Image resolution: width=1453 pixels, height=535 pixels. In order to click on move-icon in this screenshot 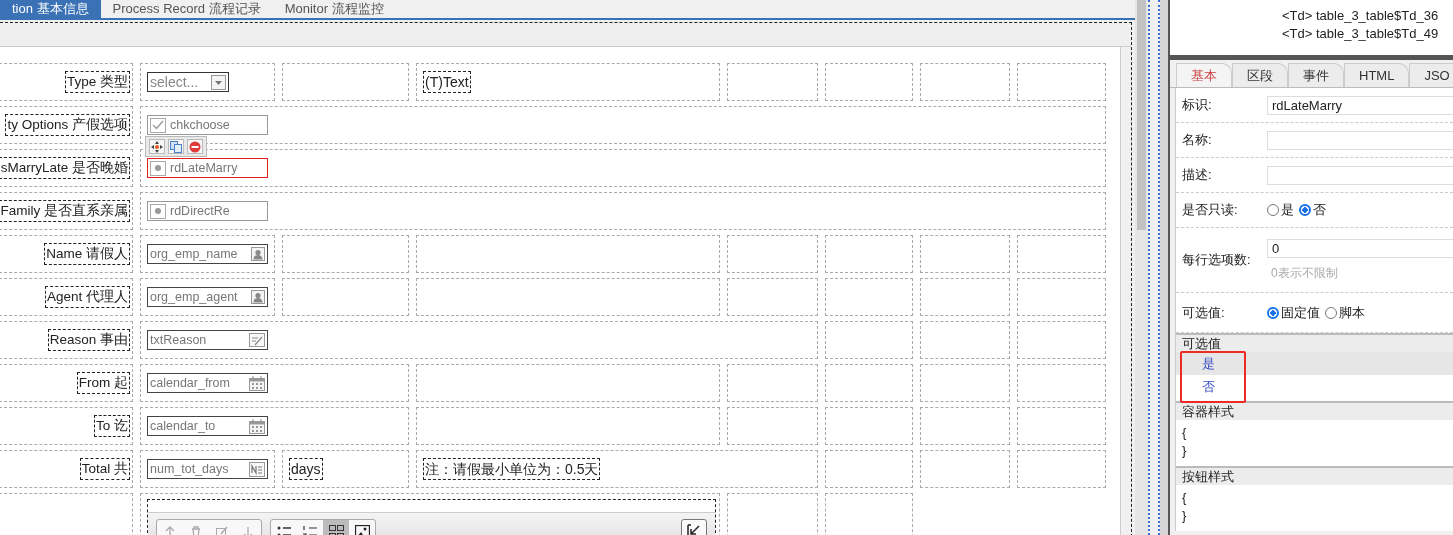, I will do `click(157, 146)`.